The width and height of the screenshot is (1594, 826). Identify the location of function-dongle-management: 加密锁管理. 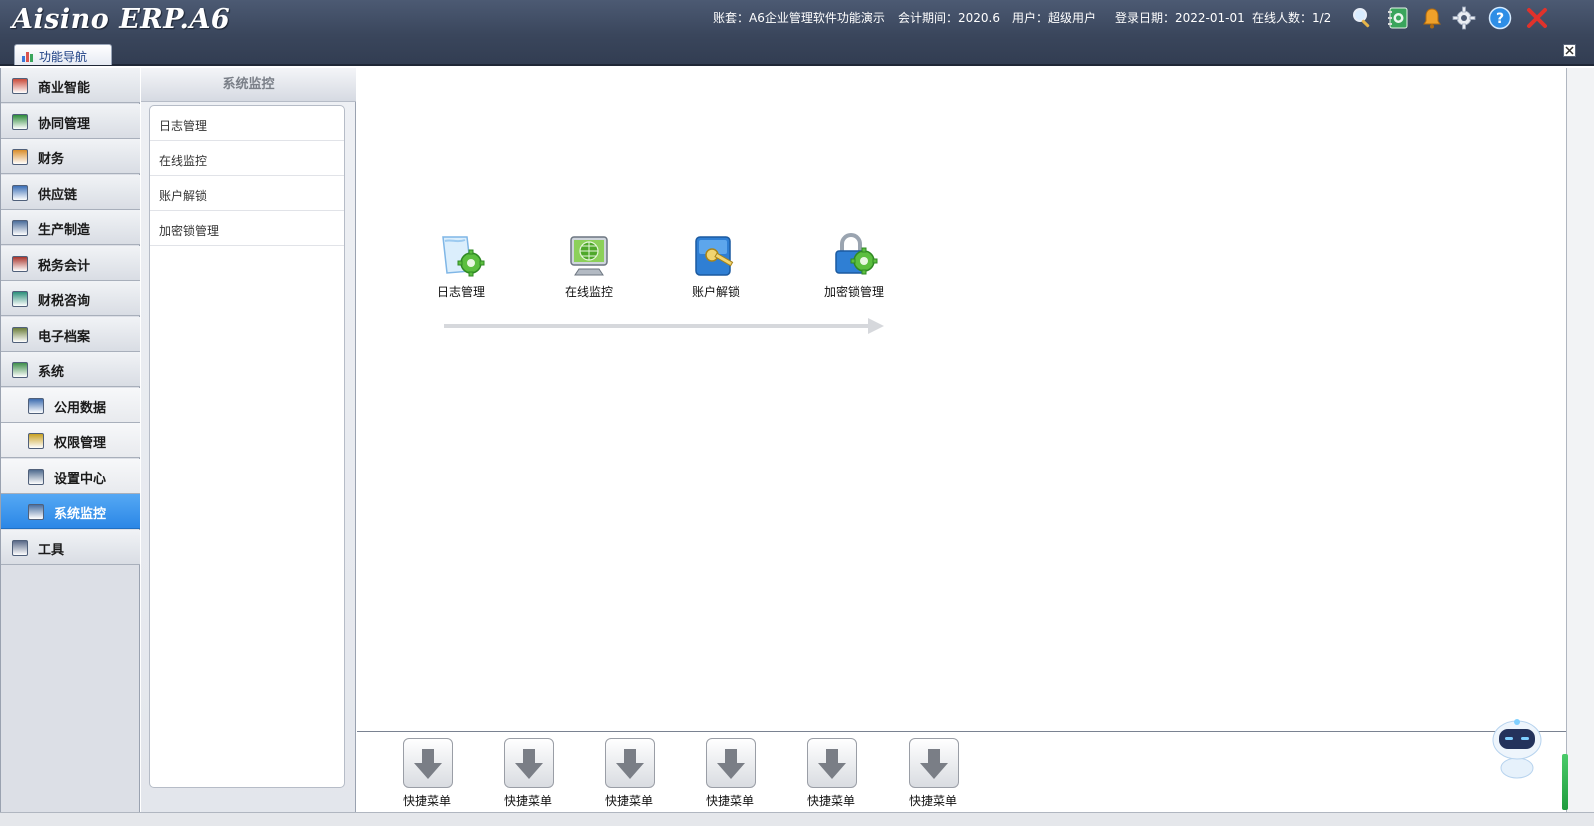
(854, 271).